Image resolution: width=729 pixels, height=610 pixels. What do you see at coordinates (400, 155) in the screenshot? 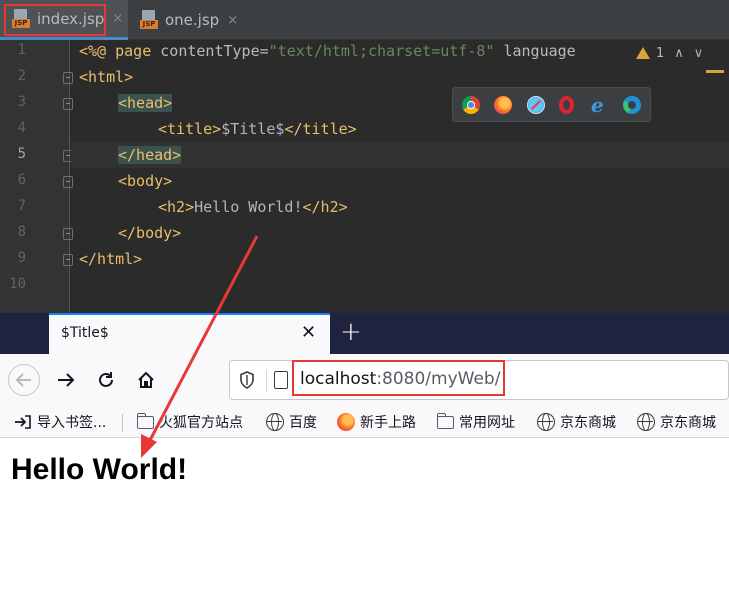
I see `code-line-5-current: </head>` at bounding box center [400, 155].